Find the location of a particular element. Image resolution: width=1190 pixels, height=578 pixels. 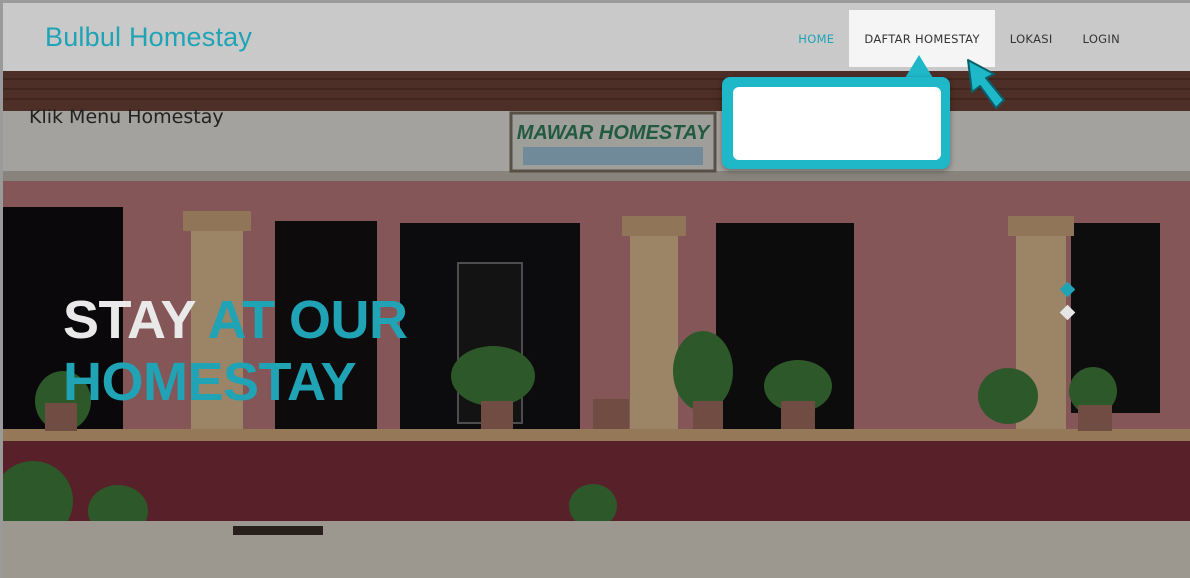

nav-item-home: HOME is located at coordinates (816, 38).